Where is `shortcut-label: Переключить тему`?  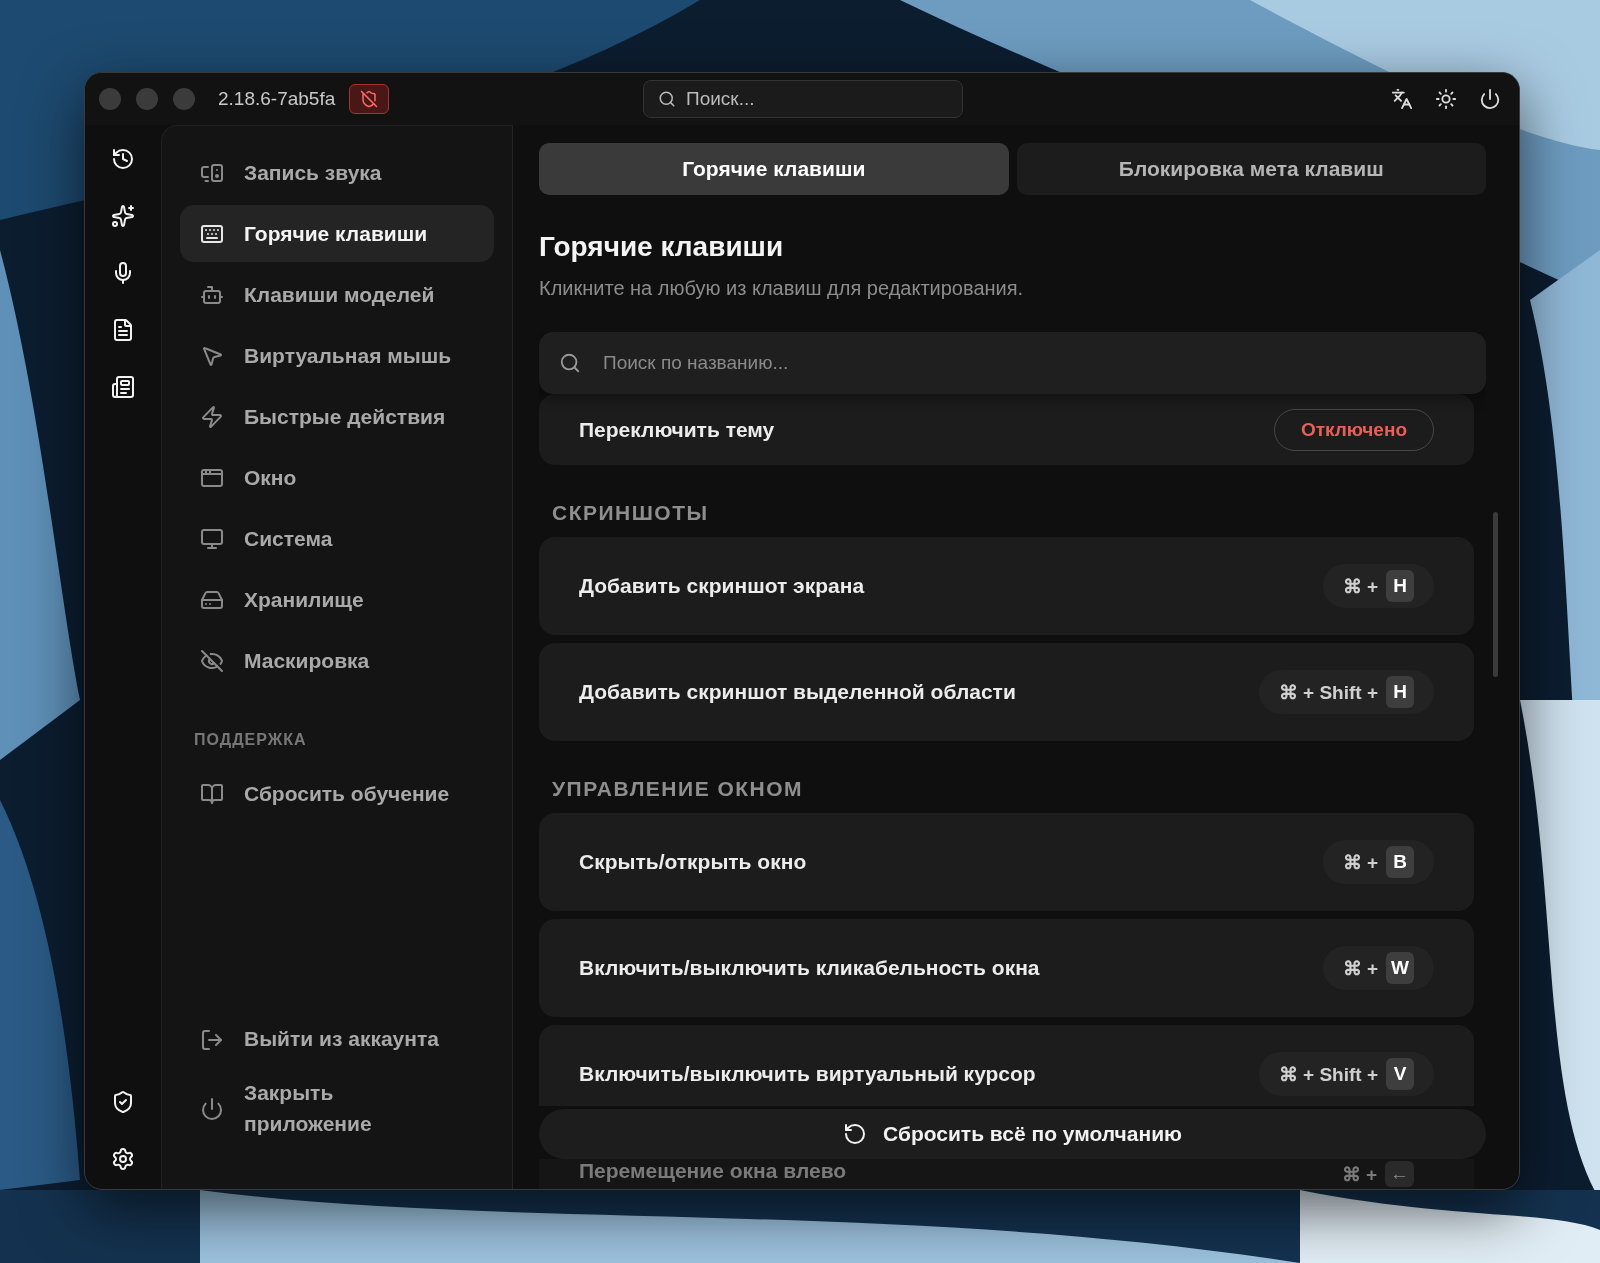 shortcut-label: Переключить тему is located at coordinates (677, 429).